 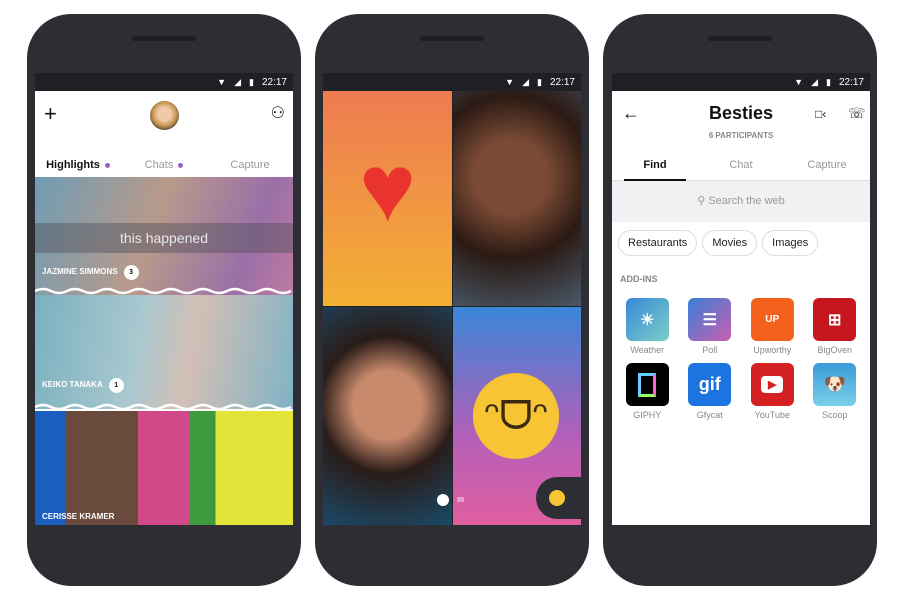 What do you see at coordinates (772, 319) in the screenshot?
I see `upworthy-icon: UP` at bounding box center [772, 319].